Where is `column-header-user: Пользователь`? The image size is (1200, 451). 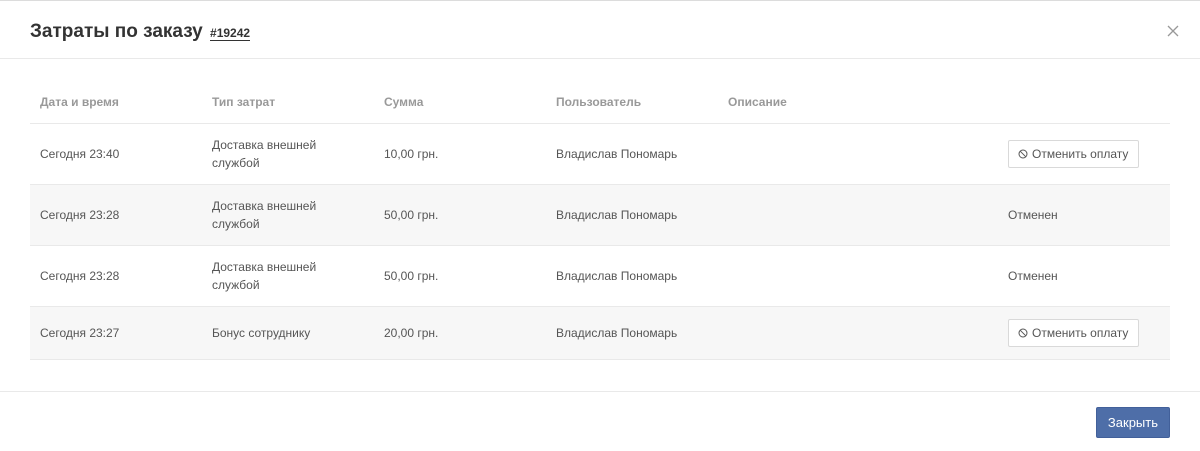 column-header-user: Пользователь is located at coordinates (599, 102).